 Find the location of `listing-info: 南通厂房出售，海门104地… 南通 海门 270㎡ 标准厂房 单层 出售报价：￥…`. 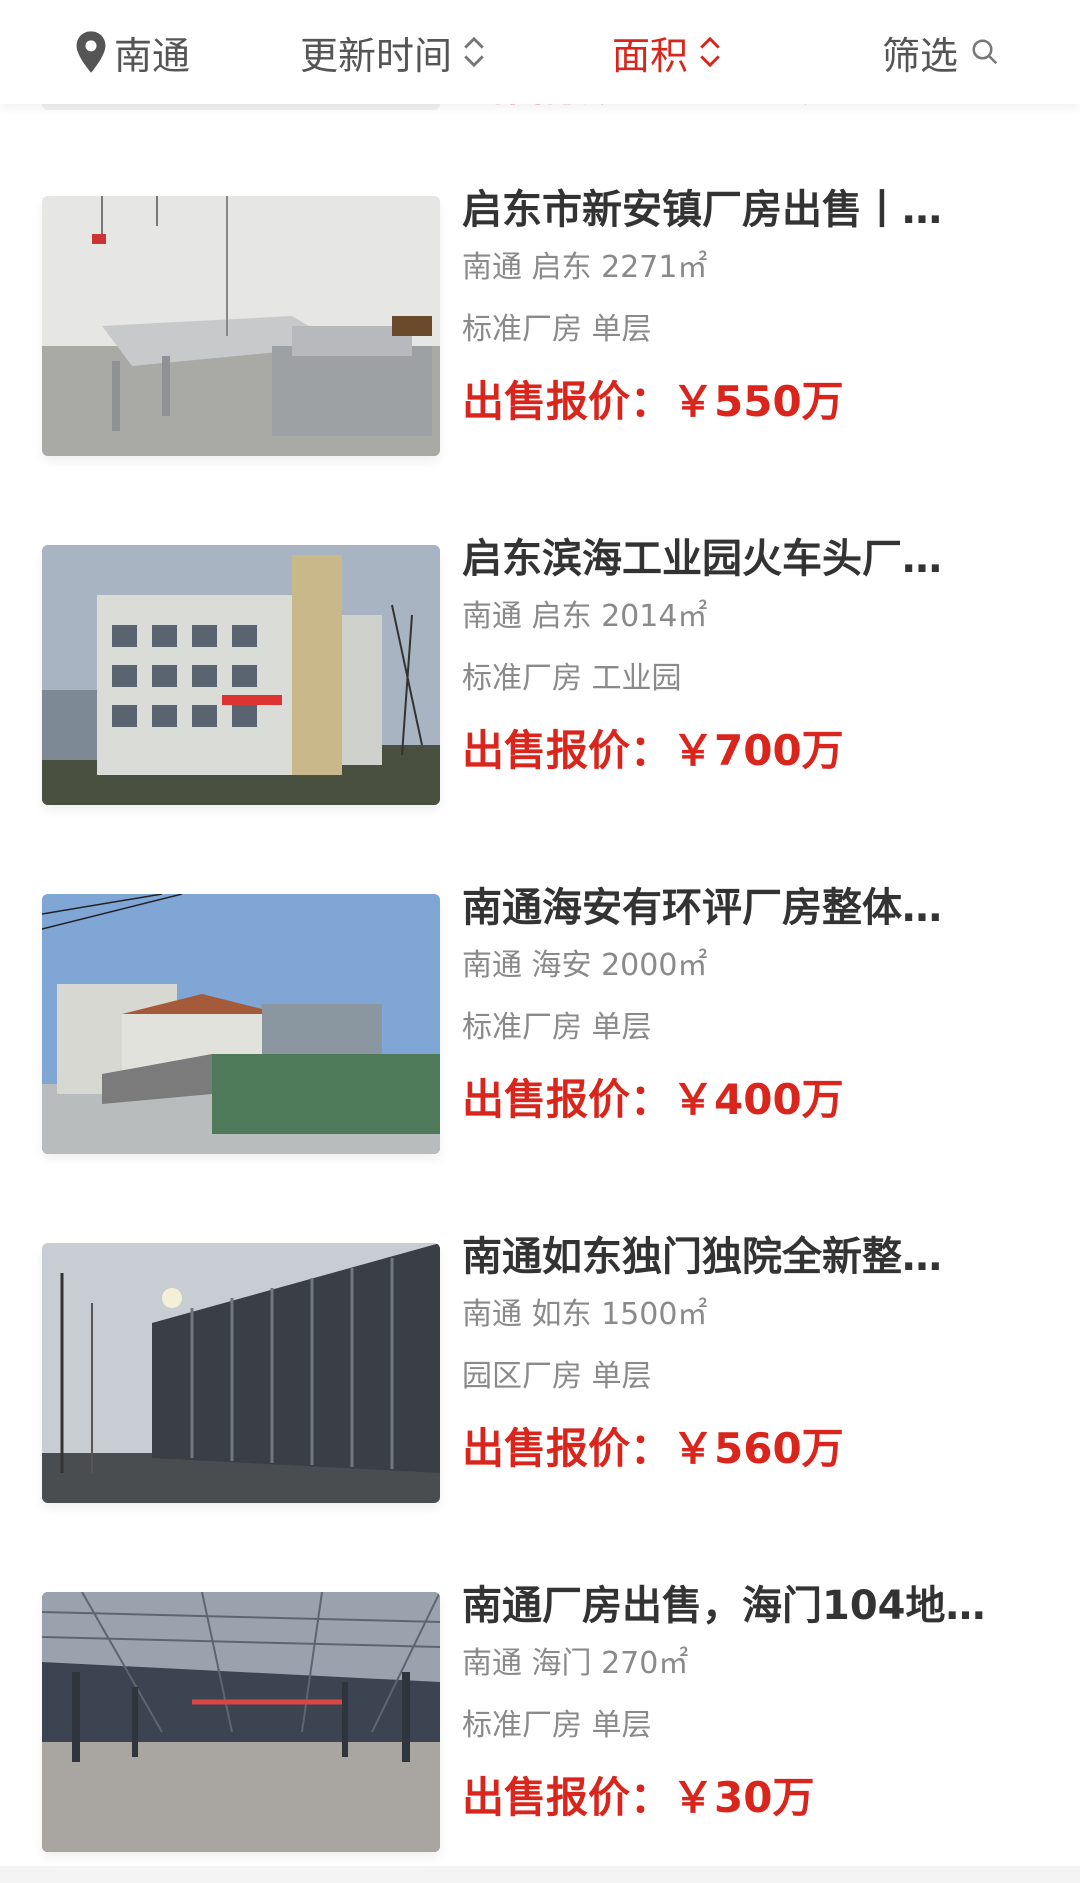

listing-info: 南通厂房出售，海门104地… 南通 海门 270㎡ 标准厂房 单层 出售报价：￥… is located at coordinates (757, 1703).